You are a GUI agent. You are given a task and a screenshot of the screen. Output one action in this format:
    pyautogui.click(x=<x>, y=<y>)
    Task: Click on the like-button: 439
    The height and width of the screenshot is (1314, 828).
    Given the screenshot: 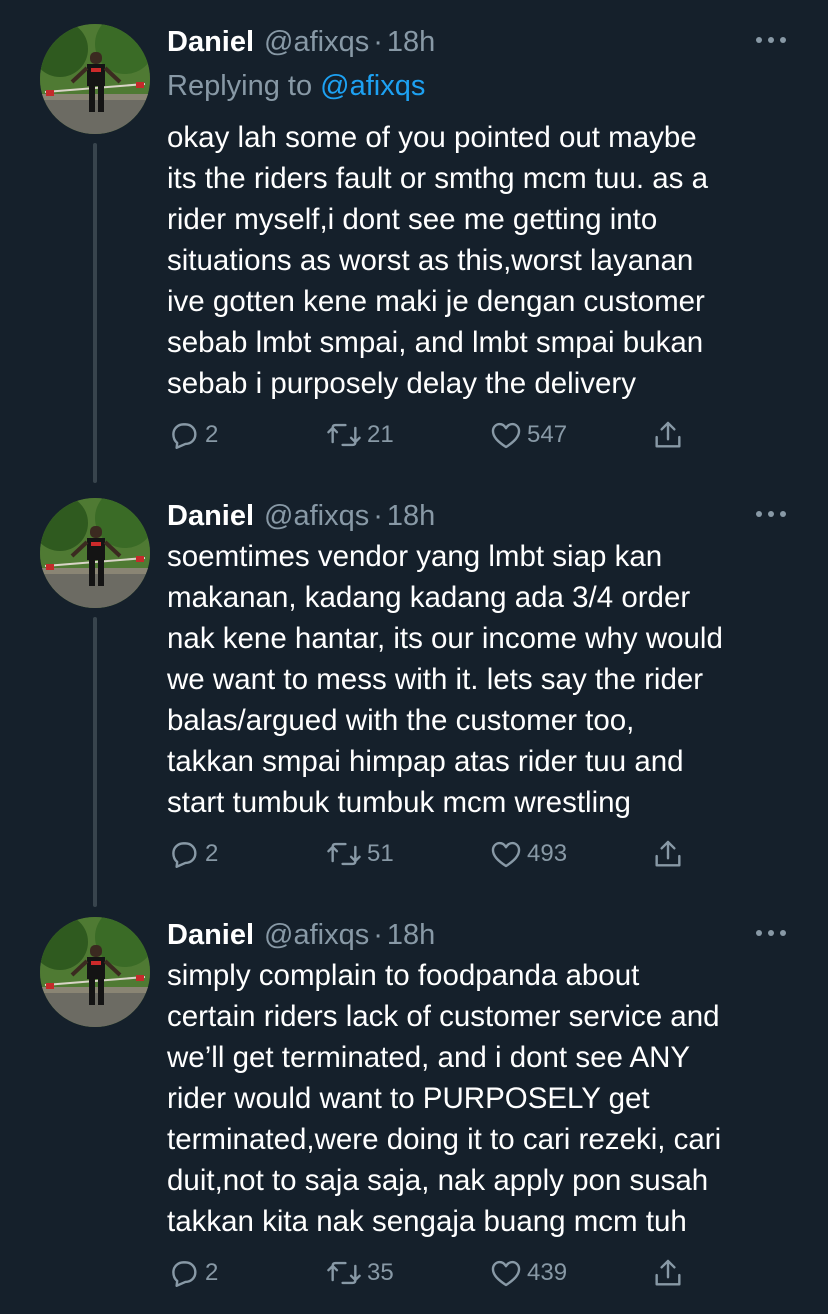 What is the action you would take?
    pyautogui.click(x=528, y=1273)
    